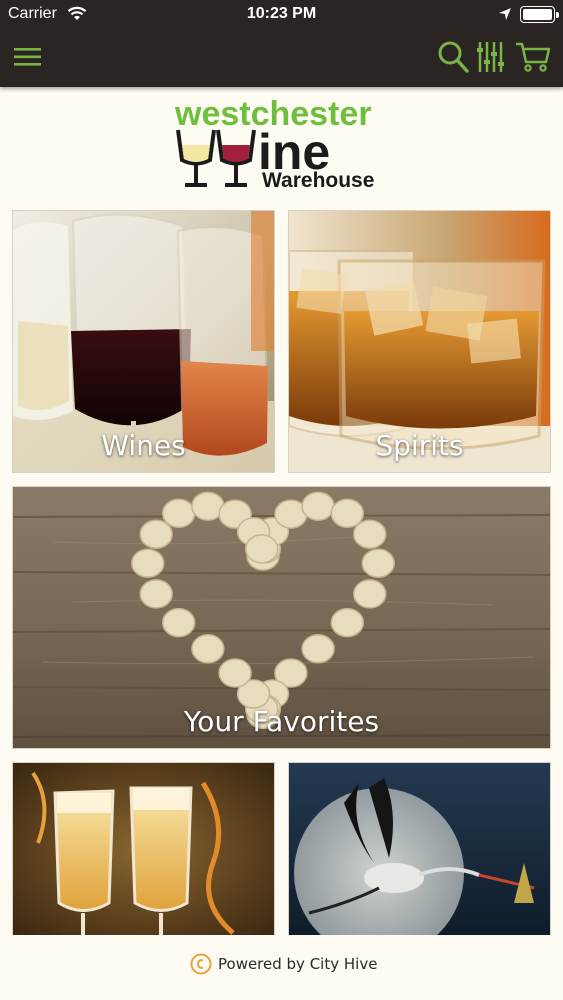  What do you see at coordinates (491, 57) in the screenshot?
I see `filter-icon` at bounding box center [491, 57].